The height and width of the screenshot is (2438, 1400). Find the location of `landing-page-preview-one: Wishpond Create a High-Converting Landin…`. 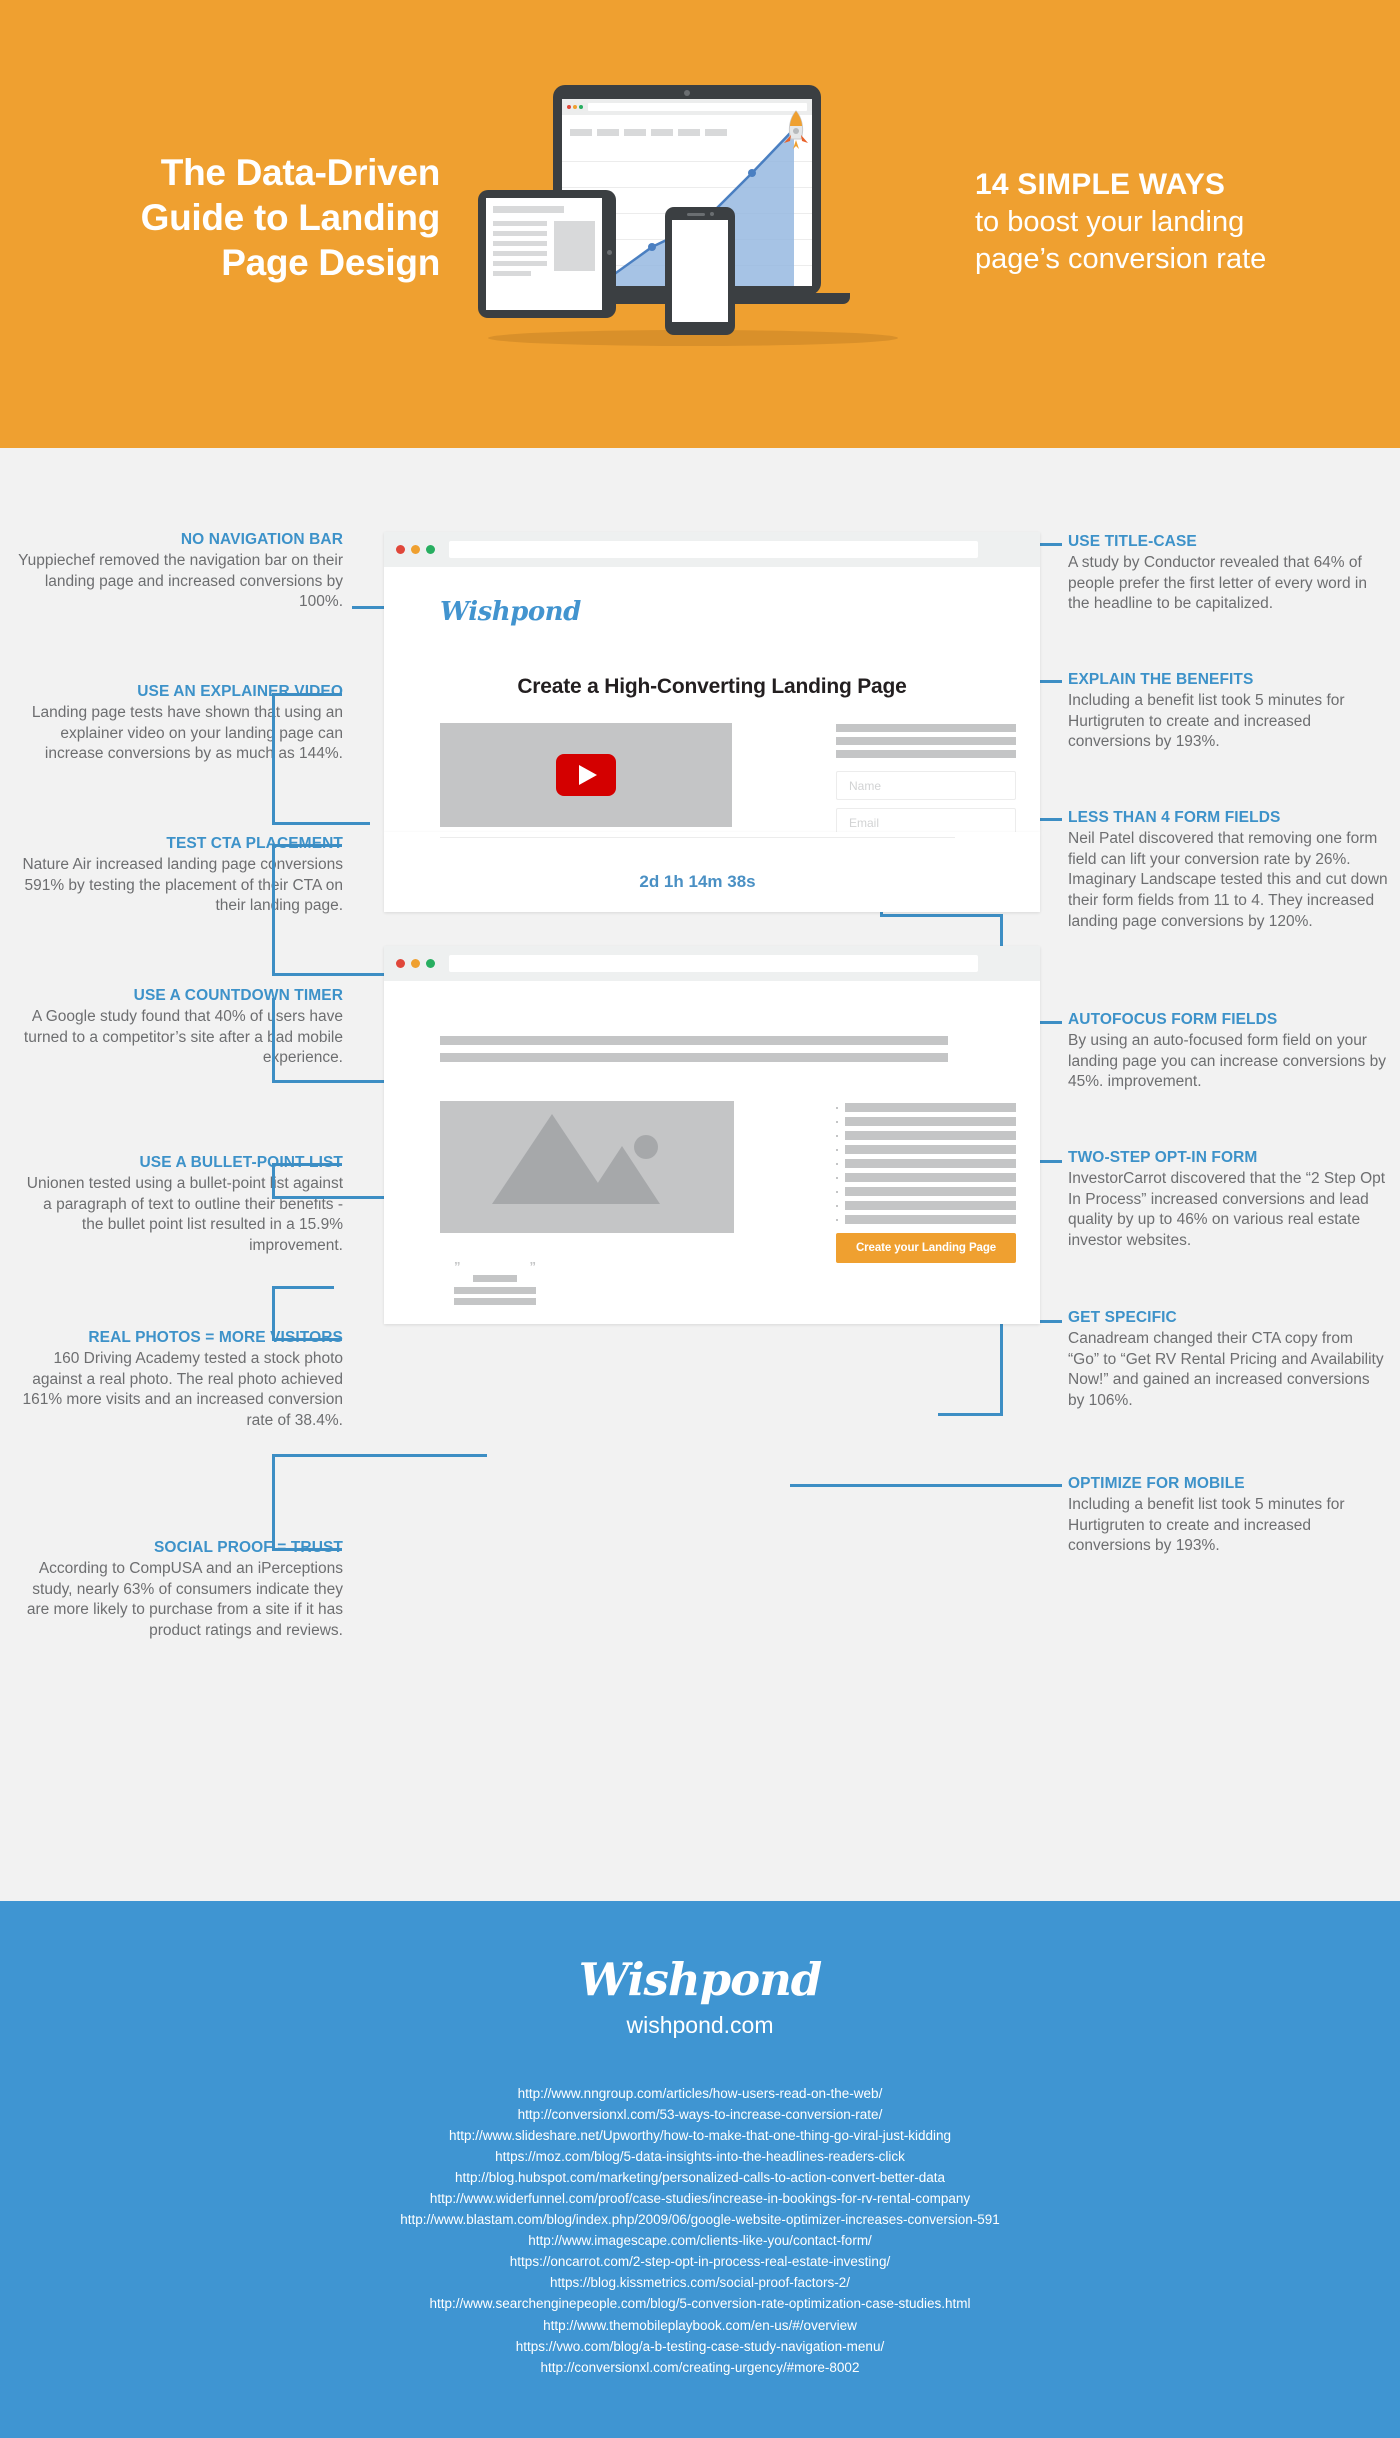

landing-page-preview-one: Wishpond Create a High-Converting Landin… is located at coordinates (712, 720).